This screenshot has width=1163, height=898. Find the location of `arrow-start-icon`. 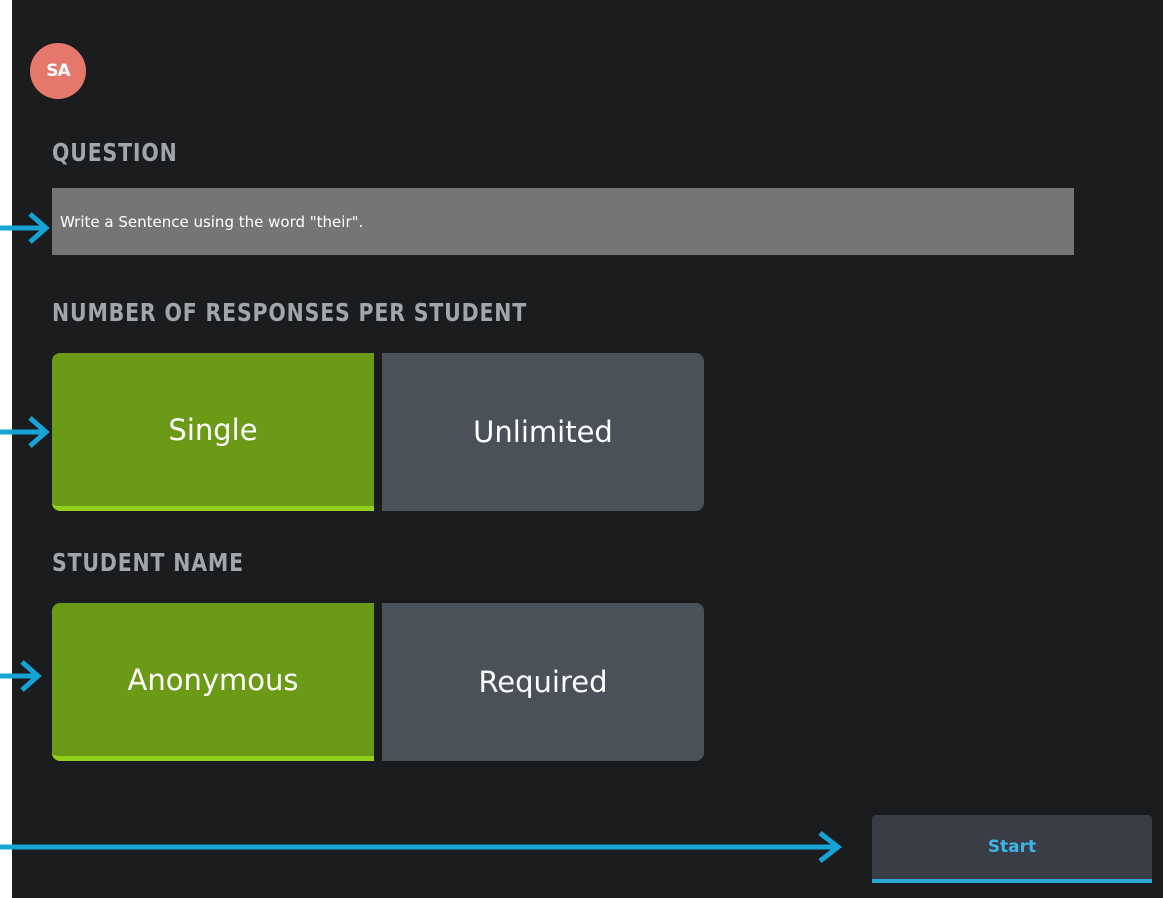

arrow-start-icon is located at coordinates (421, 847).